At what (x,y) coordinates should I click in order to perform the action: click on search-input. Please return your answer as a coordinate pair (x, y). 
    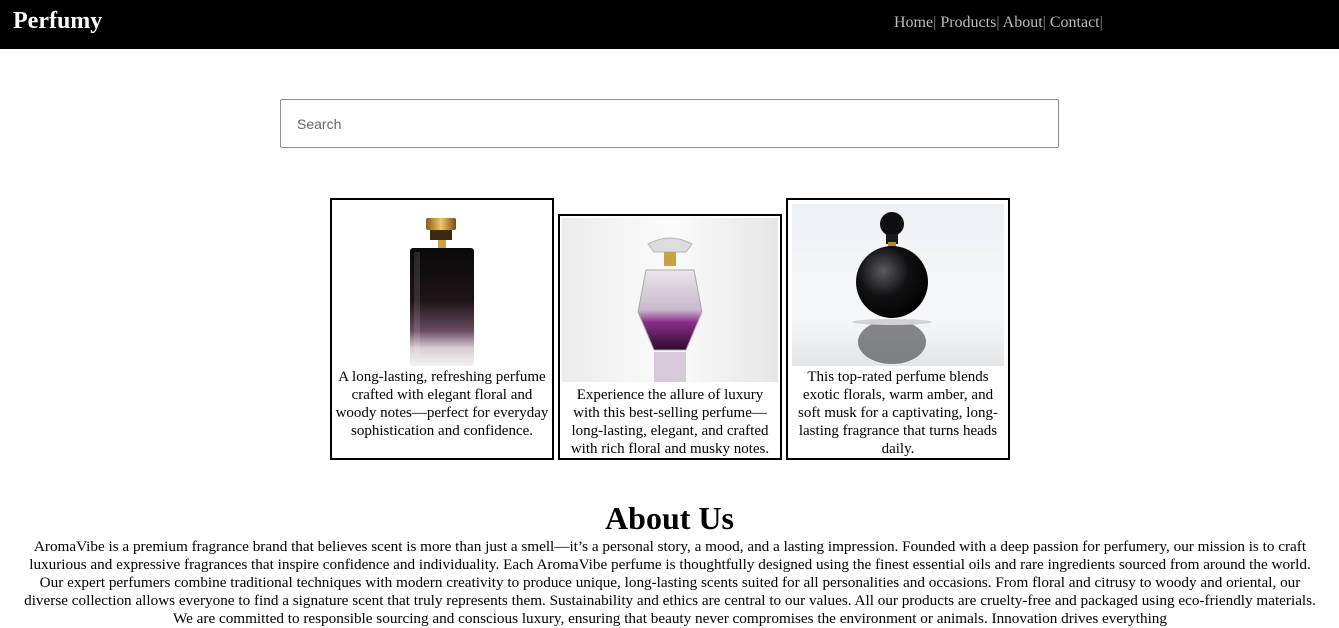
    Looking at the image, I should click on (669, 123).